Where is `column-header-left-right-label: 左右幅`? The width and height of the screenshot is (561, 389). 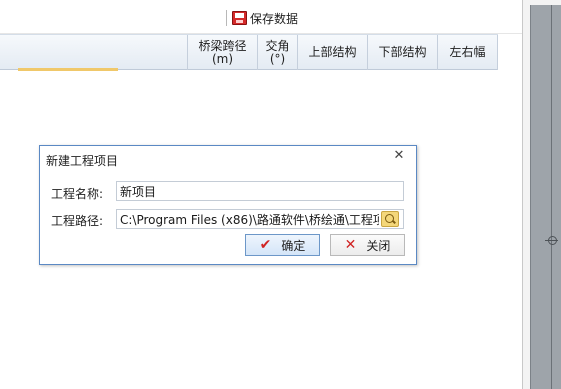
column-header-left-right-label: 左右幅 is located at coordinates (467, 52).